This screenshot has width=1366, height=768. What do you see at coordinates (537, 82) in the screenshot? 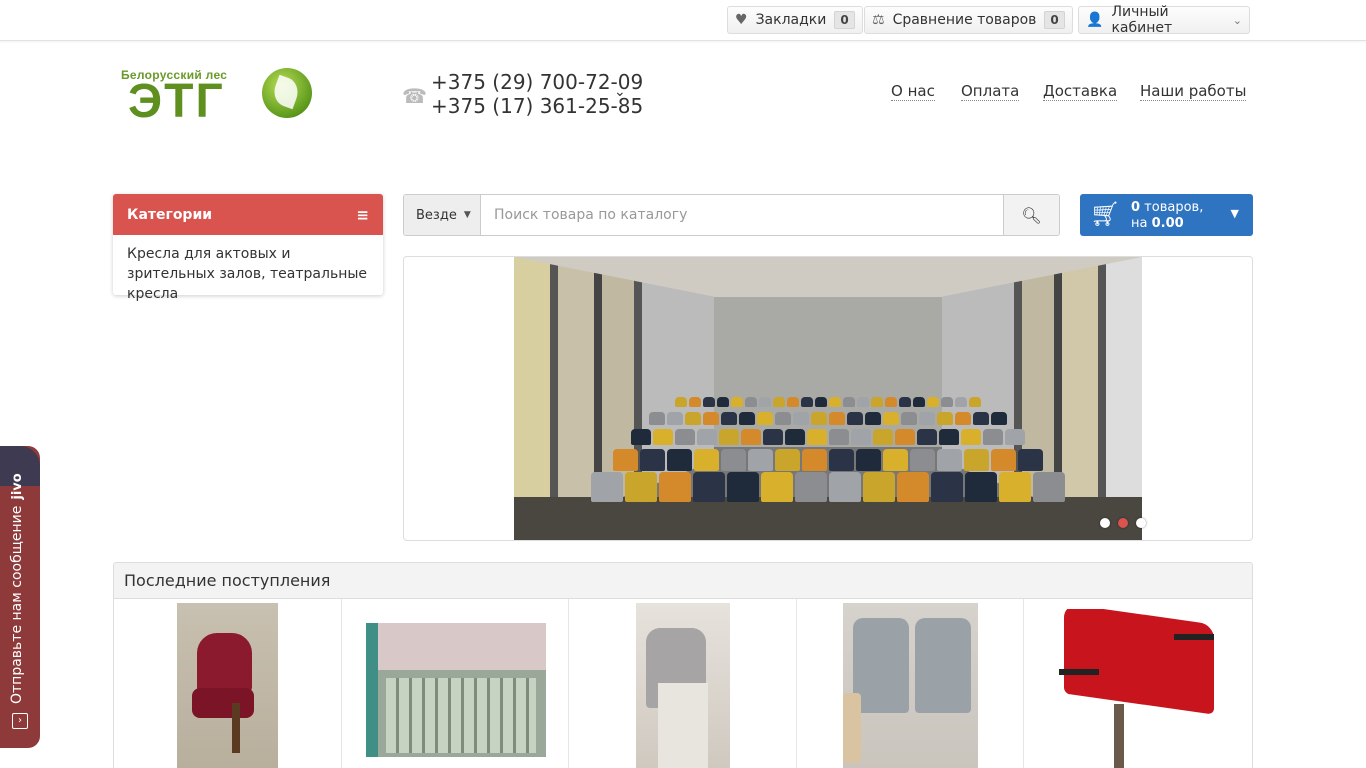
I see `phone-number-1: +375 (29) 700-72-09` at bounding box center [537, 82].